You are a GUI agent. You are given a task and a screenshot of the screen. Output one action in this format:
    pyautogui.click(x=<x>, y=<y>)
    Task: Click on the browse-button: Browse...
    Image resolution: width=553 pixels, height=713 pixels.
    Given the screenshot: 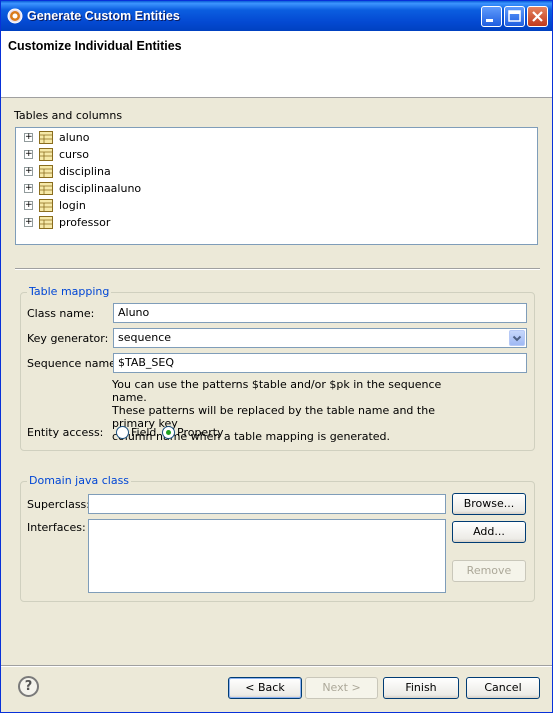 What is the action you would take?
    pyautogui.click(x=489, y=504)
    